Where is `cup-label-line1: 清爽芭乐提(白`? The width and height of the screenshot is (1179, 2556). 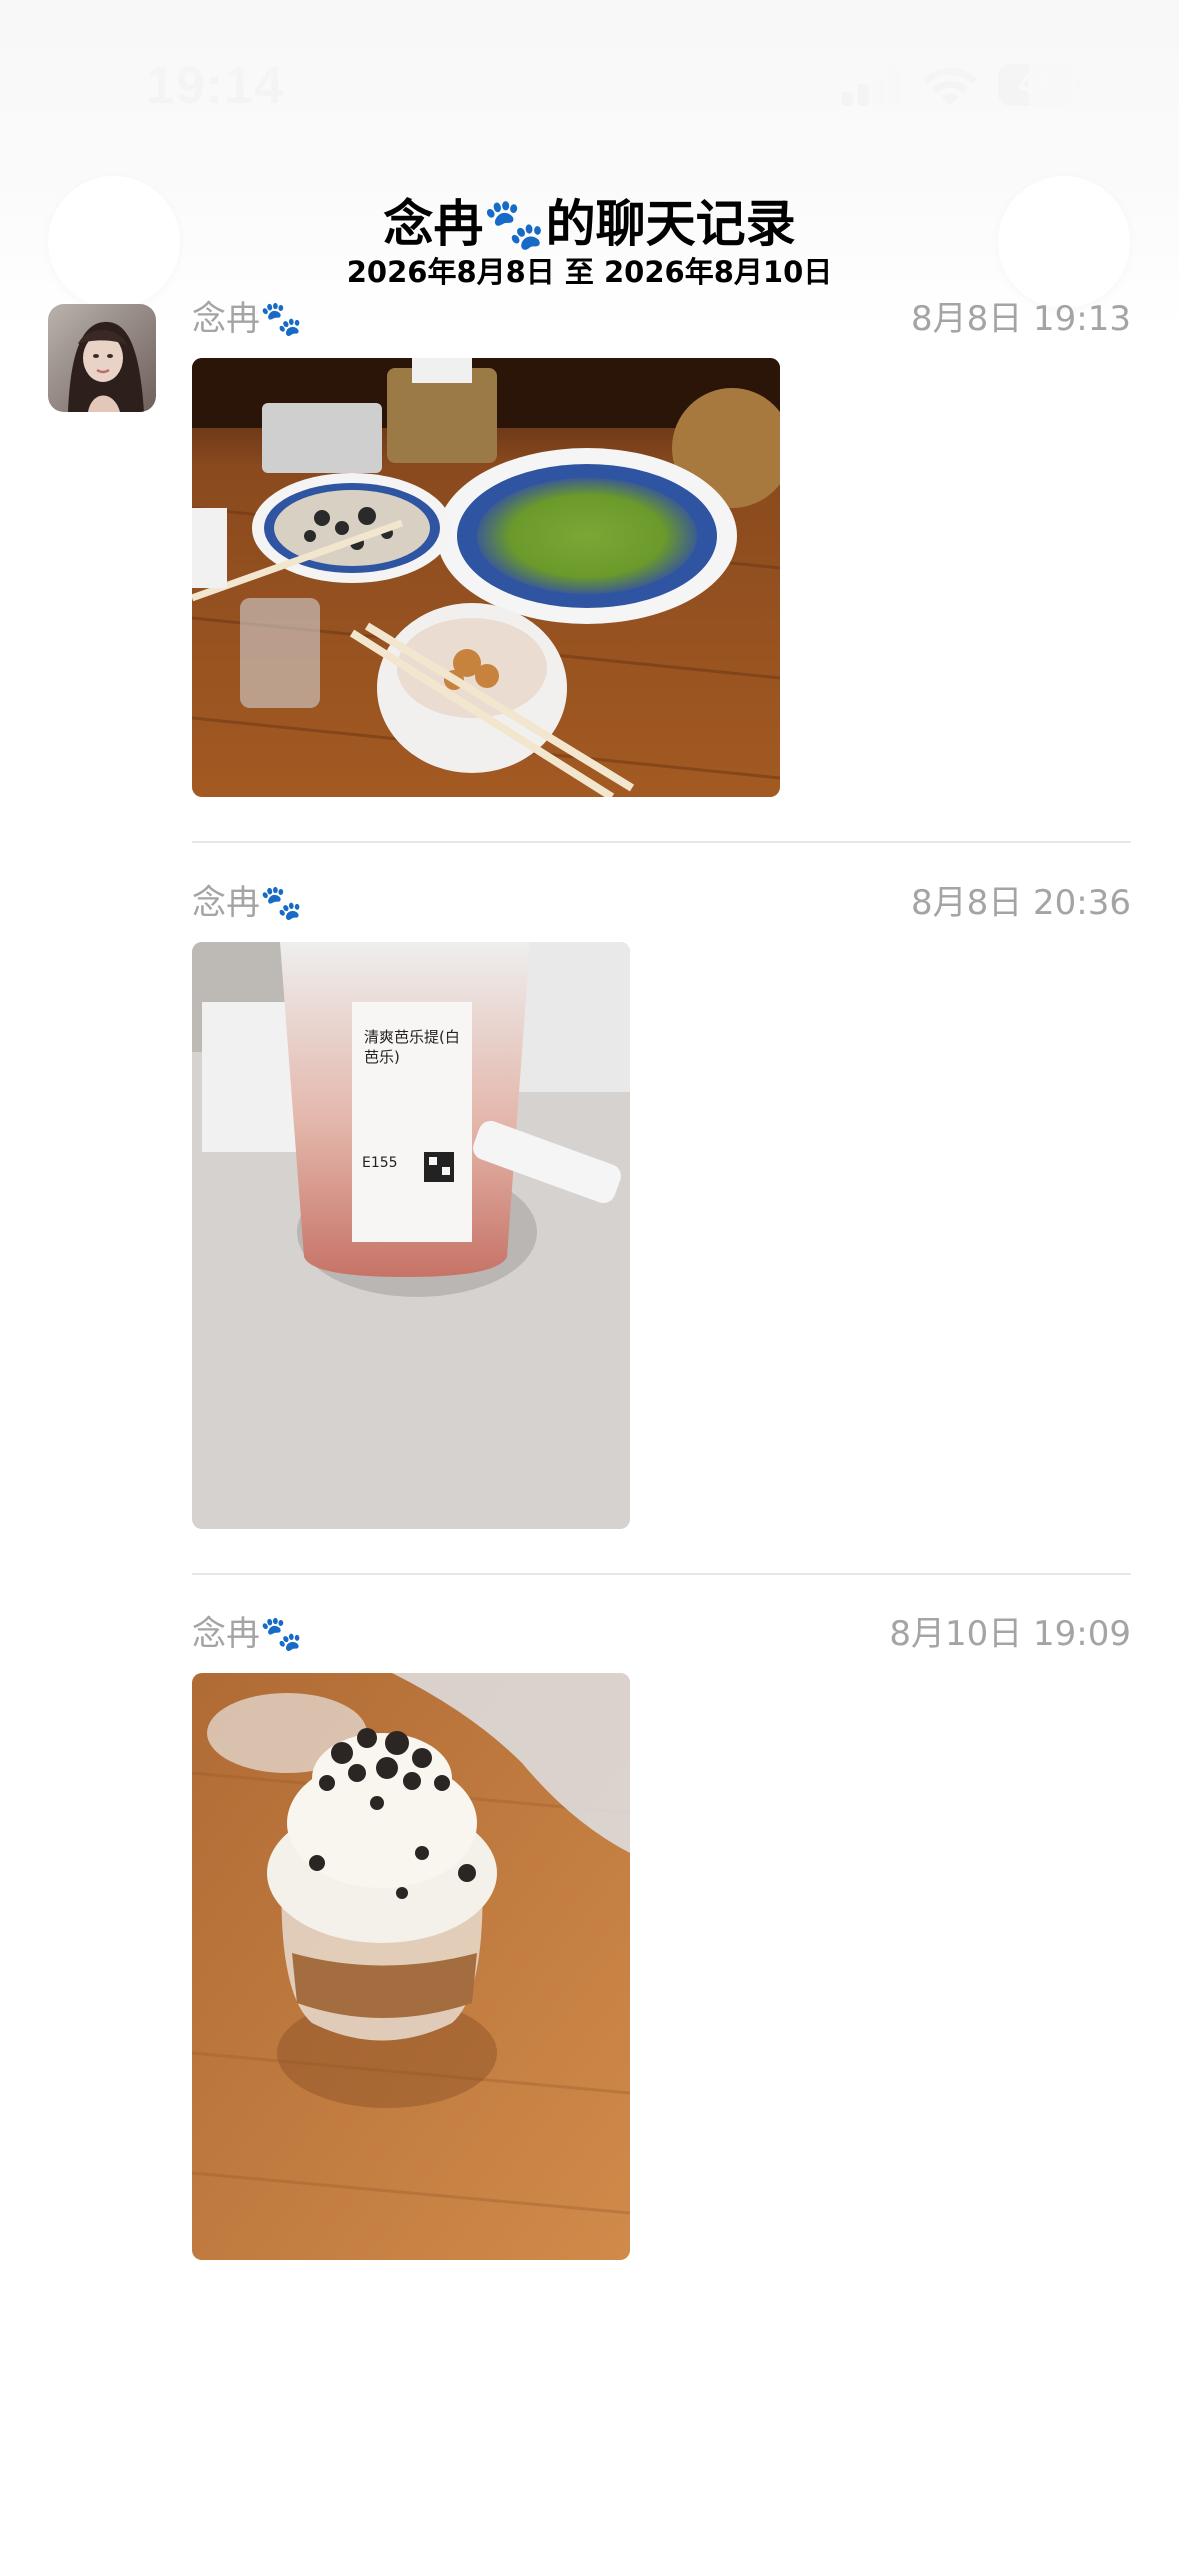 cup-label-line1: 清爽芭乐提(白 is located at coordinates (412, 1037).